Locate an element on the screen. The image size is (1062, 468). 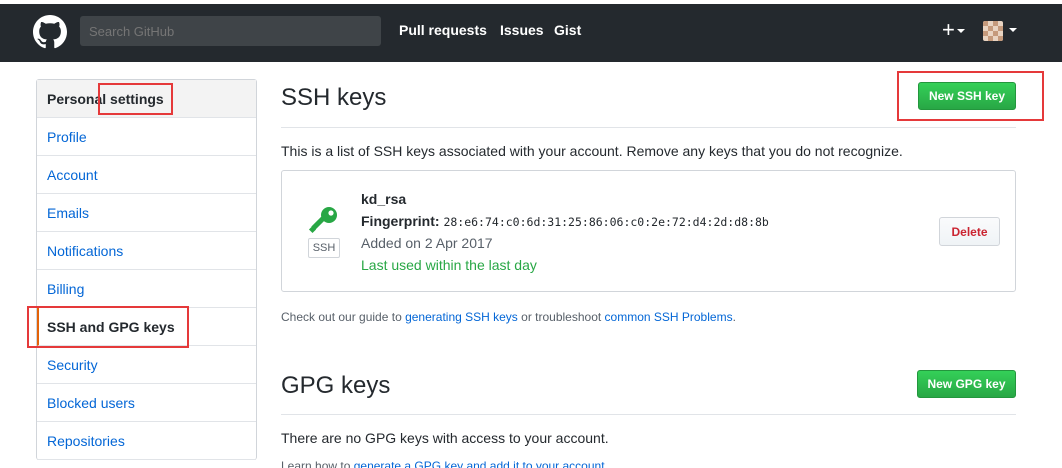
annotation-box-ssh-gpg-keys is located at coordinates (108, 327).